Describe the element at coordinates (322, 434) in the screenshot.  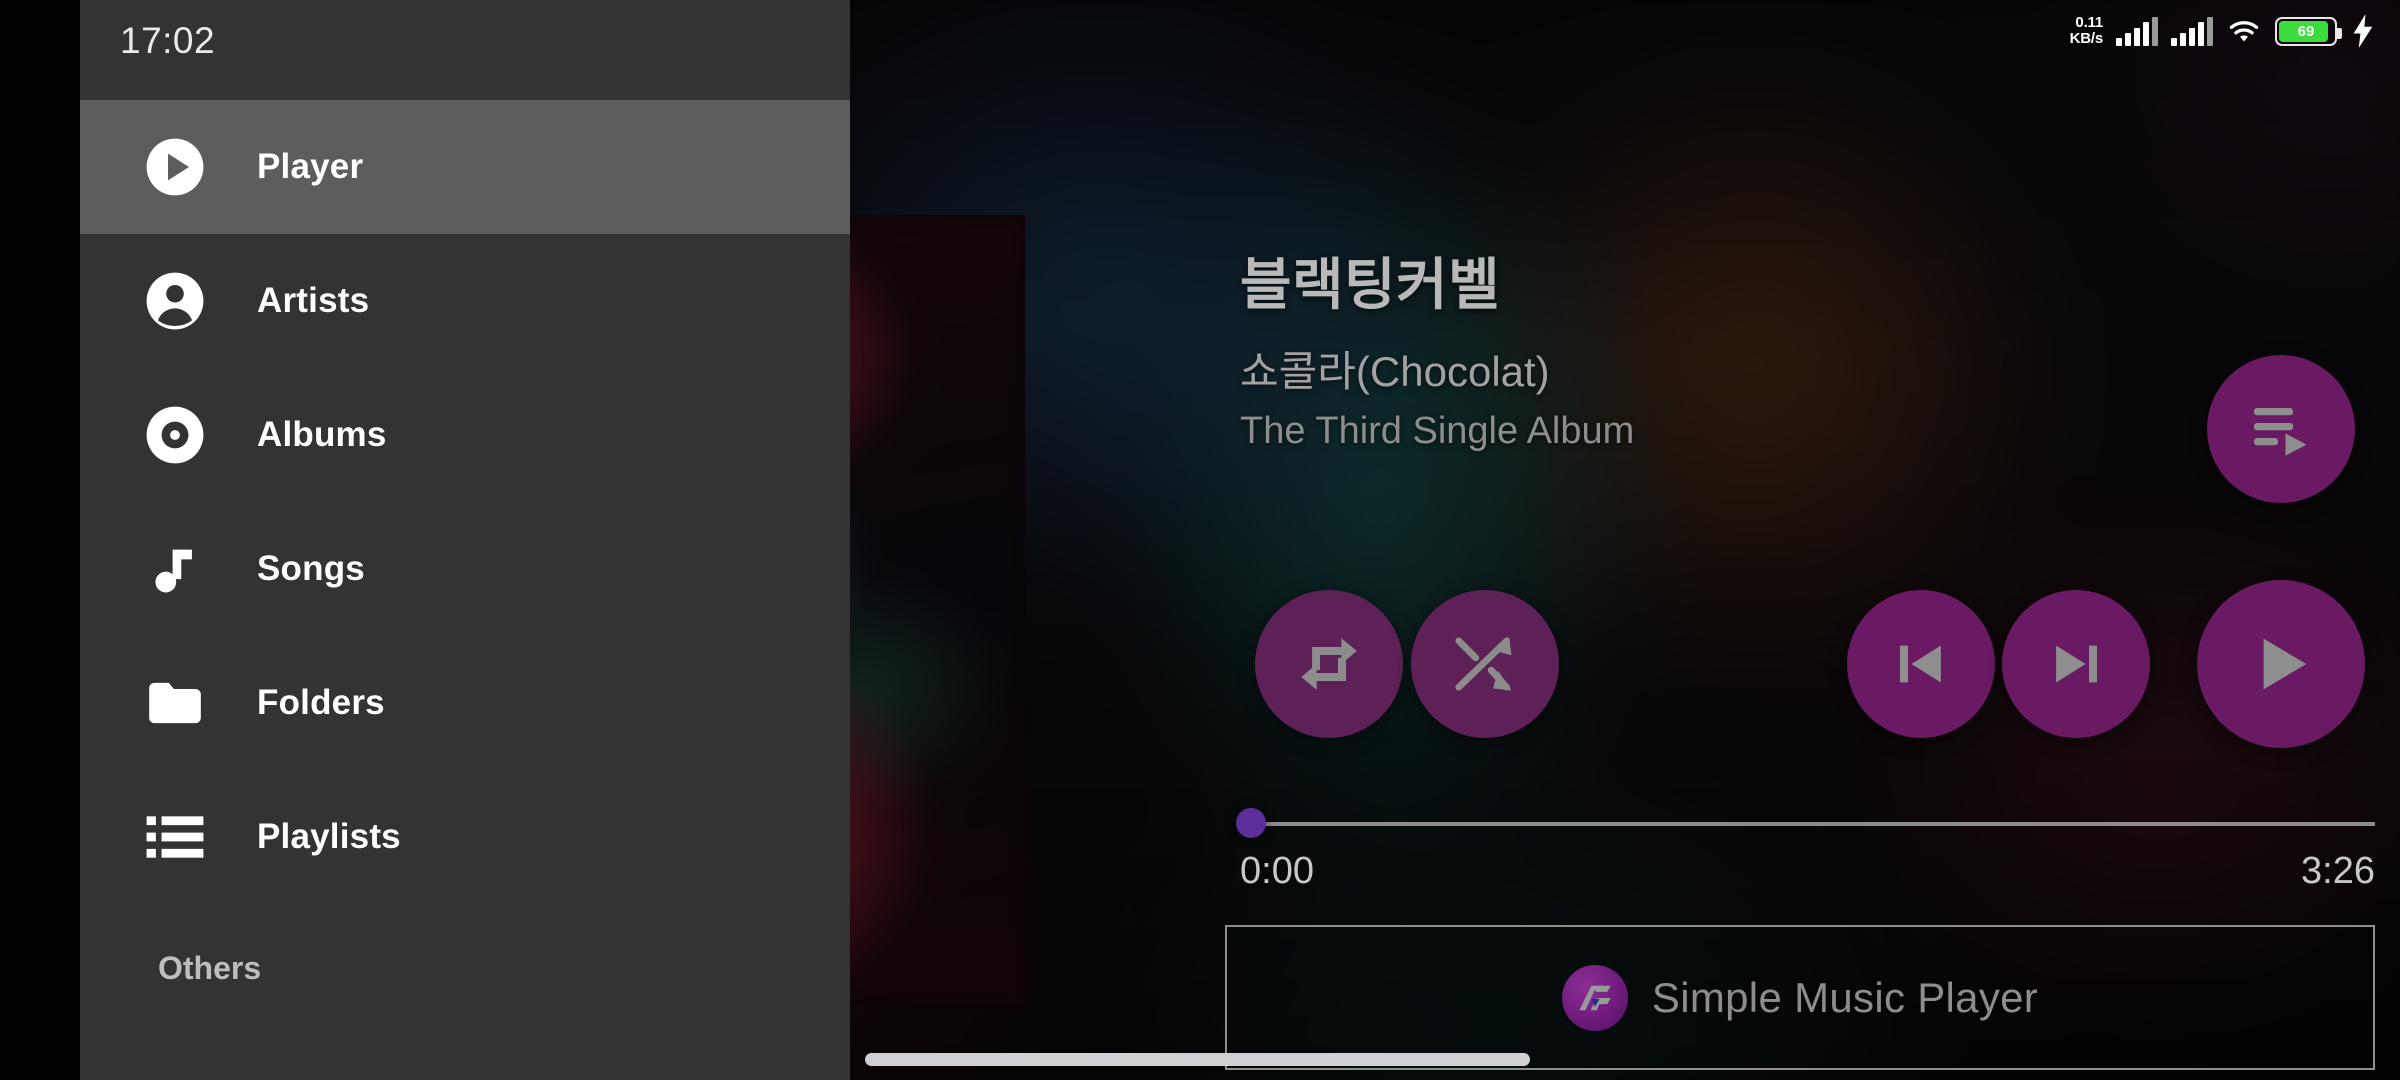
I see `sidebar-item-label: Albums` at that location.